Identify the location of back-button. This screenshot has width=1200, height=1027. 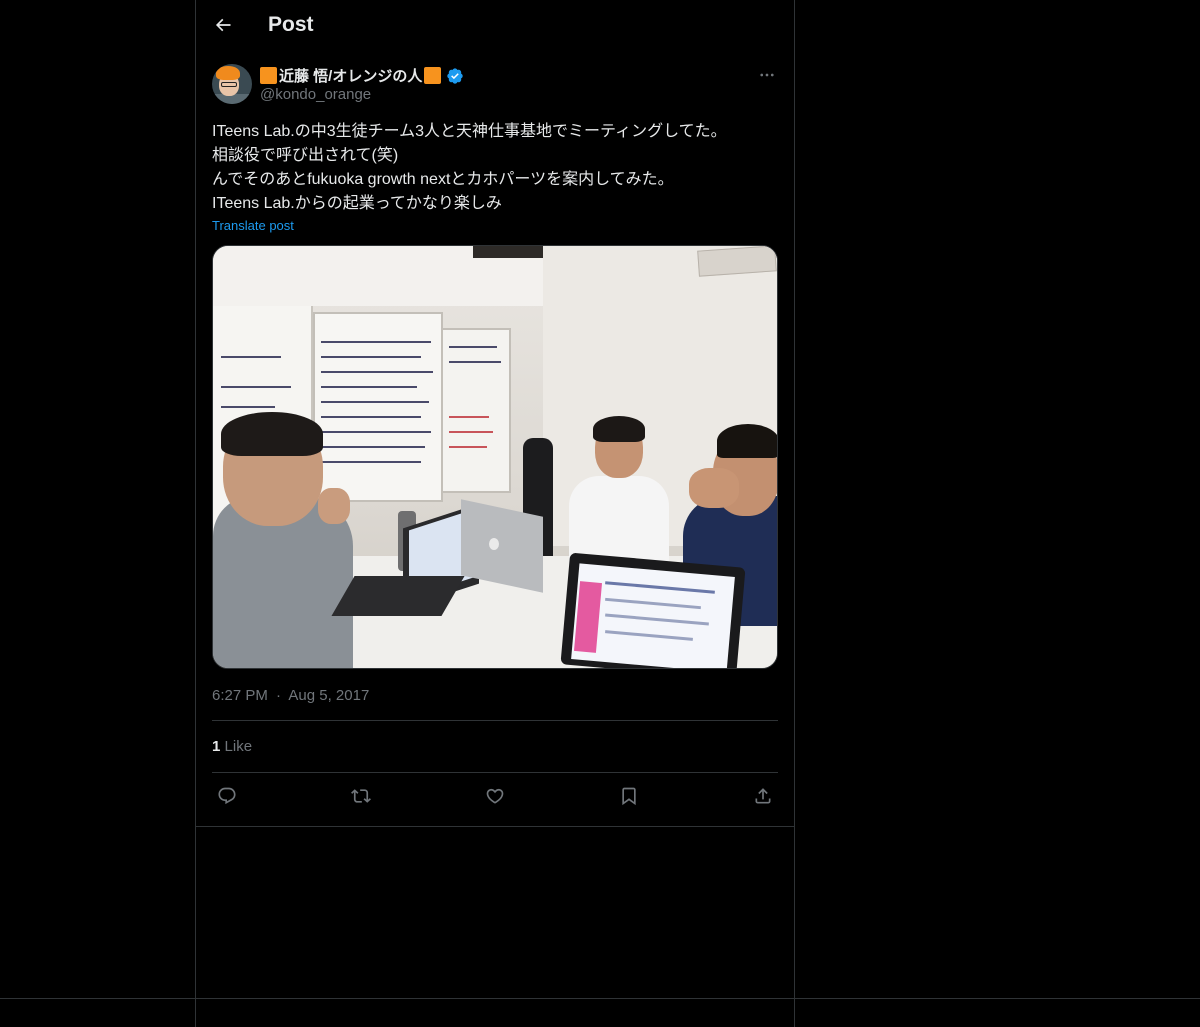
(223, 25).